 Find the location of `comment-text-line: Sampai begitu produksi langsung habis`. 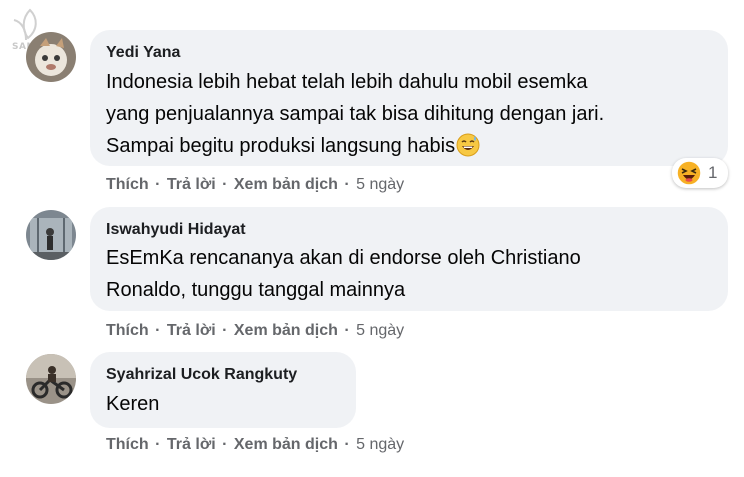

comment-text-line: Sampai begitu produksi langsung habis is located at coordinates (293, 146).